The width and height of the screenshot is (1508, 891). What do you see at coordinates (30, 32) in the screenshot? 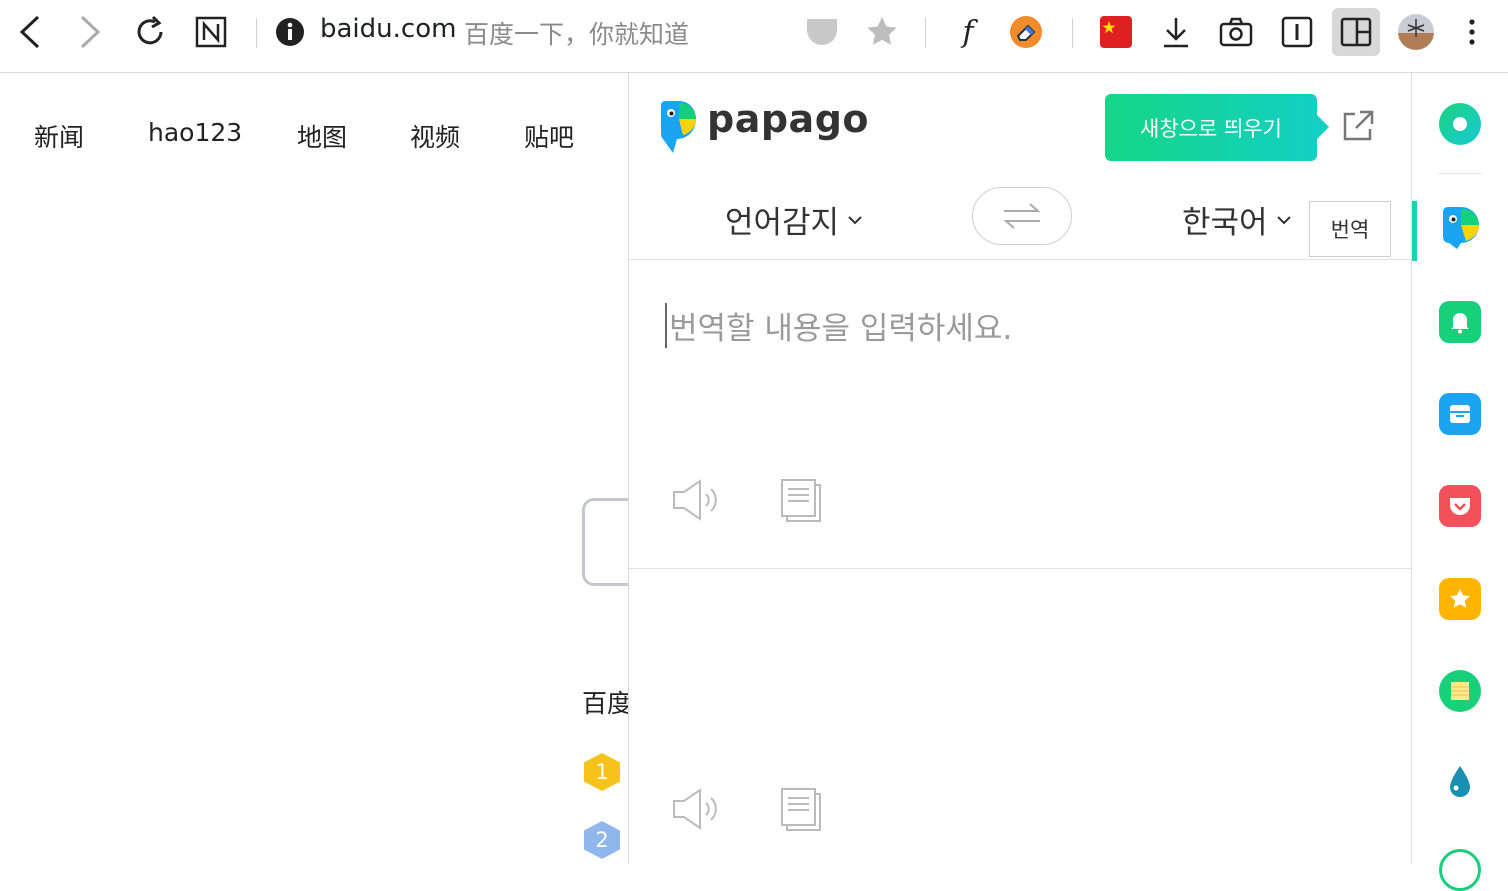
I see `back-icon` at bounding box center [30, 32].